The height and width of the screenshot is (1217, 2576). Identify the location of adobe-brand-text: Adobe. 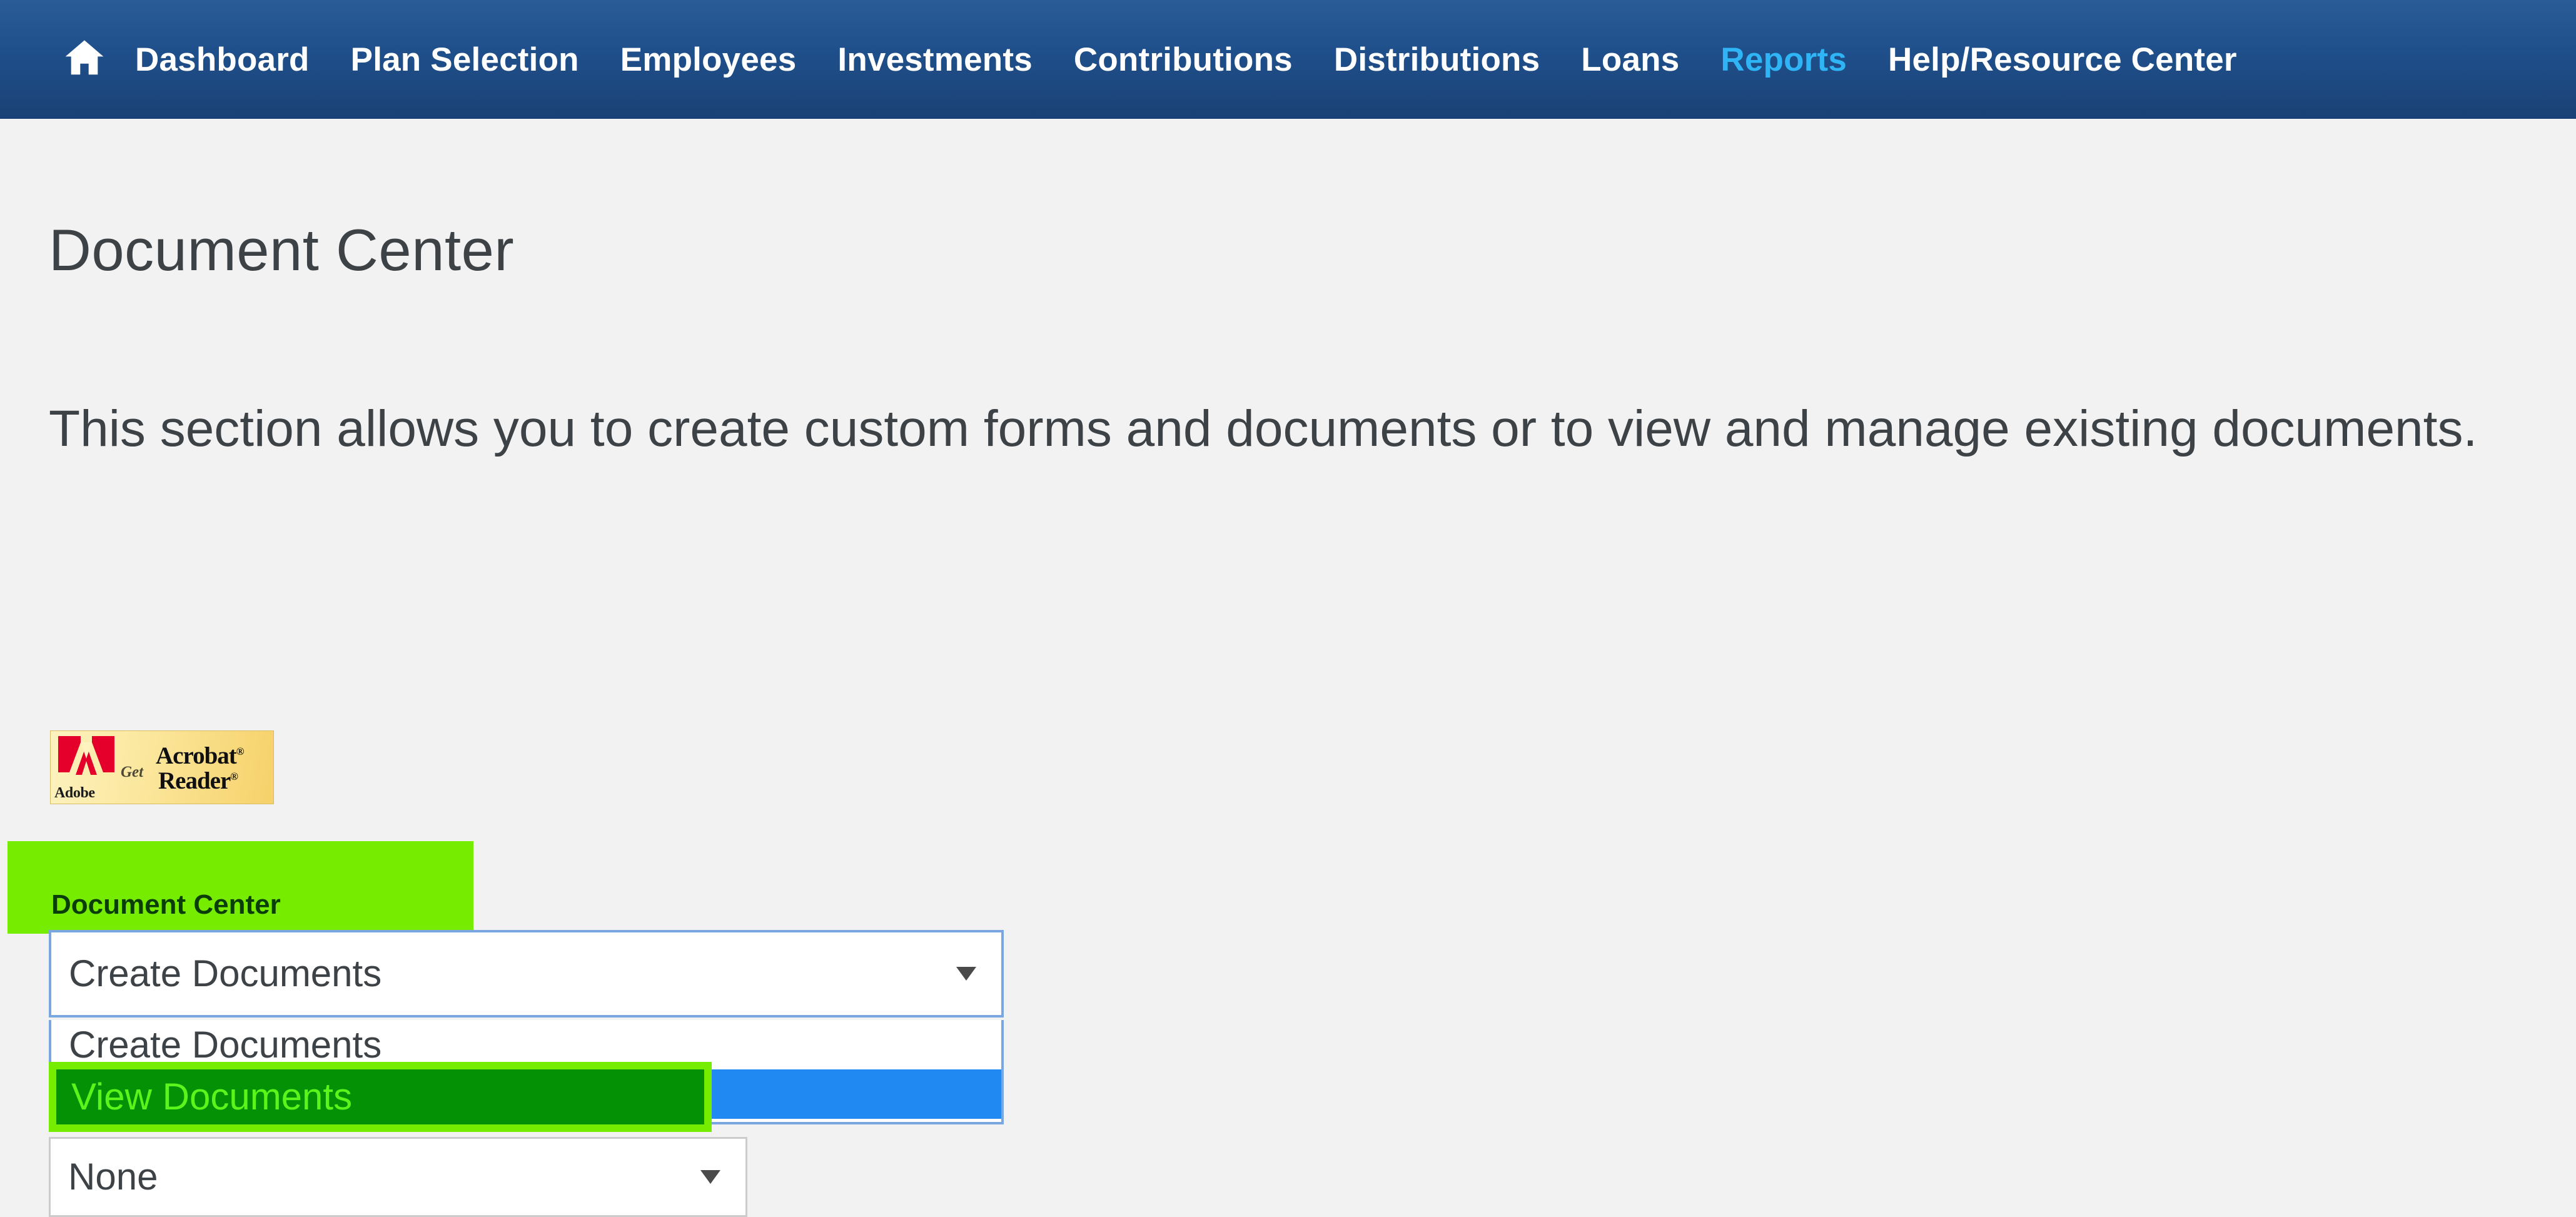
(75, 793).